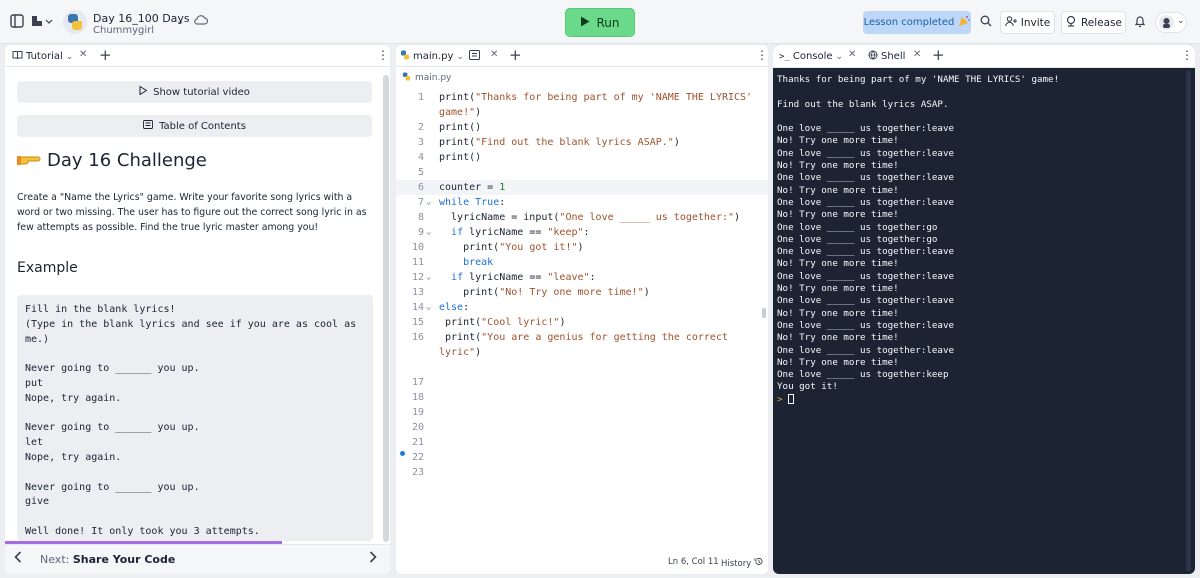 Image resolution: width=1200 pixels, height=578 pixels. I want to click on code-text: if lyricName == "keep":, so click(520, 232).